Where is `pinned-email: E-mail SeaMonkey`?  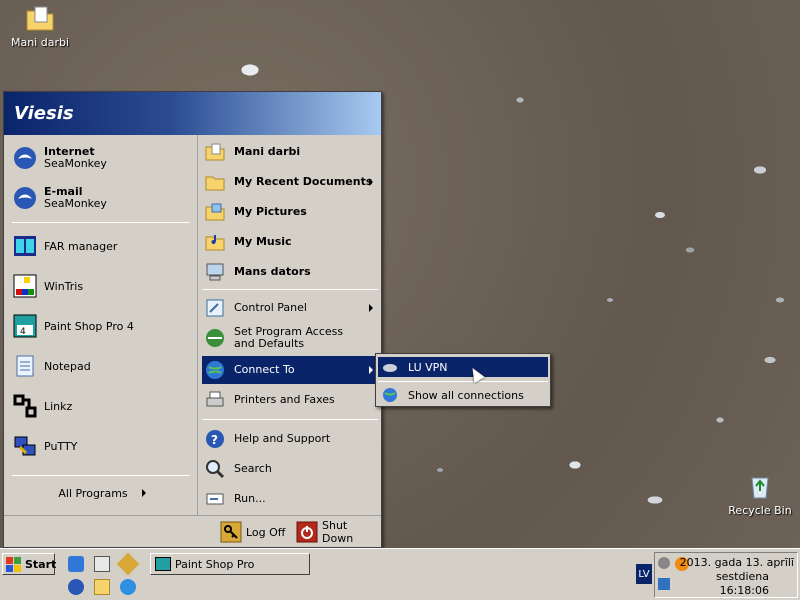 pinned-email: E-mail SeaMonkey is located at coordinates (102, 198).